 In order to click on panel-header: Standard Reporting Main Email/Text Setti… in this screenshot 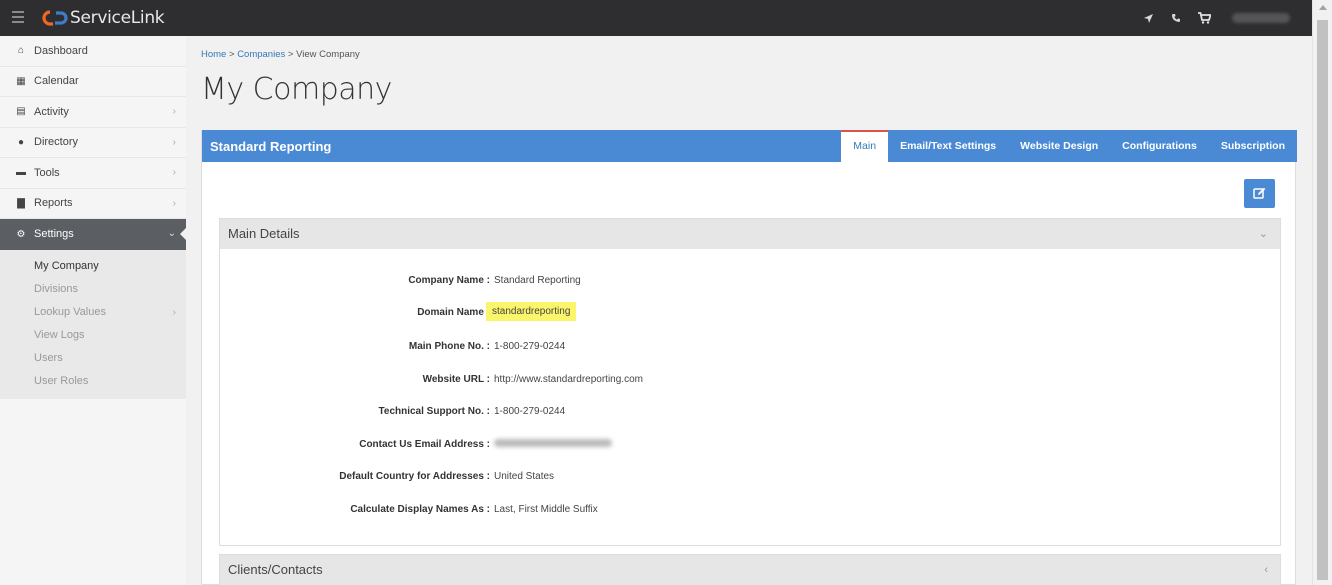, I will do `click(749, 146)`.